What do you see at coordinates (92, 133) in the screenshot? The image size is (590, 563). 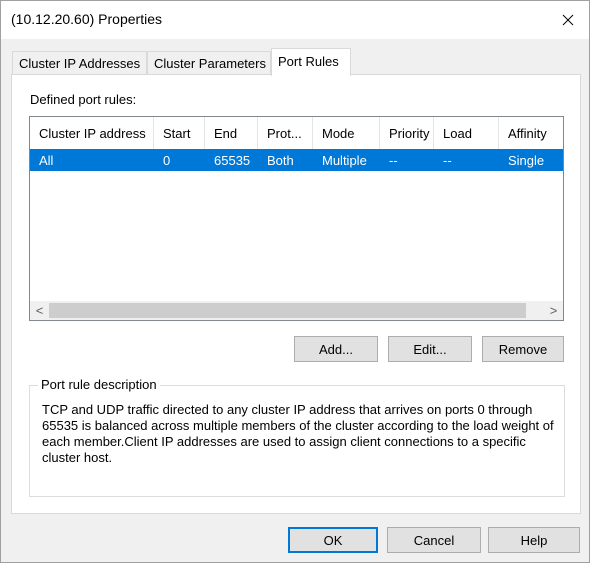 I see `column-header-cluster-ip: Cluster IP address` at bounding box center [92, 133].